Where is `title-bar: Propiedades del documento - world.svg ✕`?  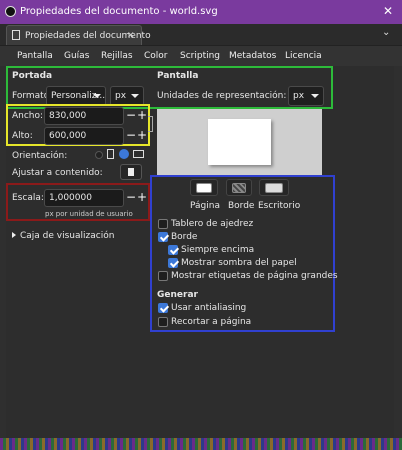
title-bar: Propiedades del documento - world.svg ✕ is located at coordinates (201, 12).